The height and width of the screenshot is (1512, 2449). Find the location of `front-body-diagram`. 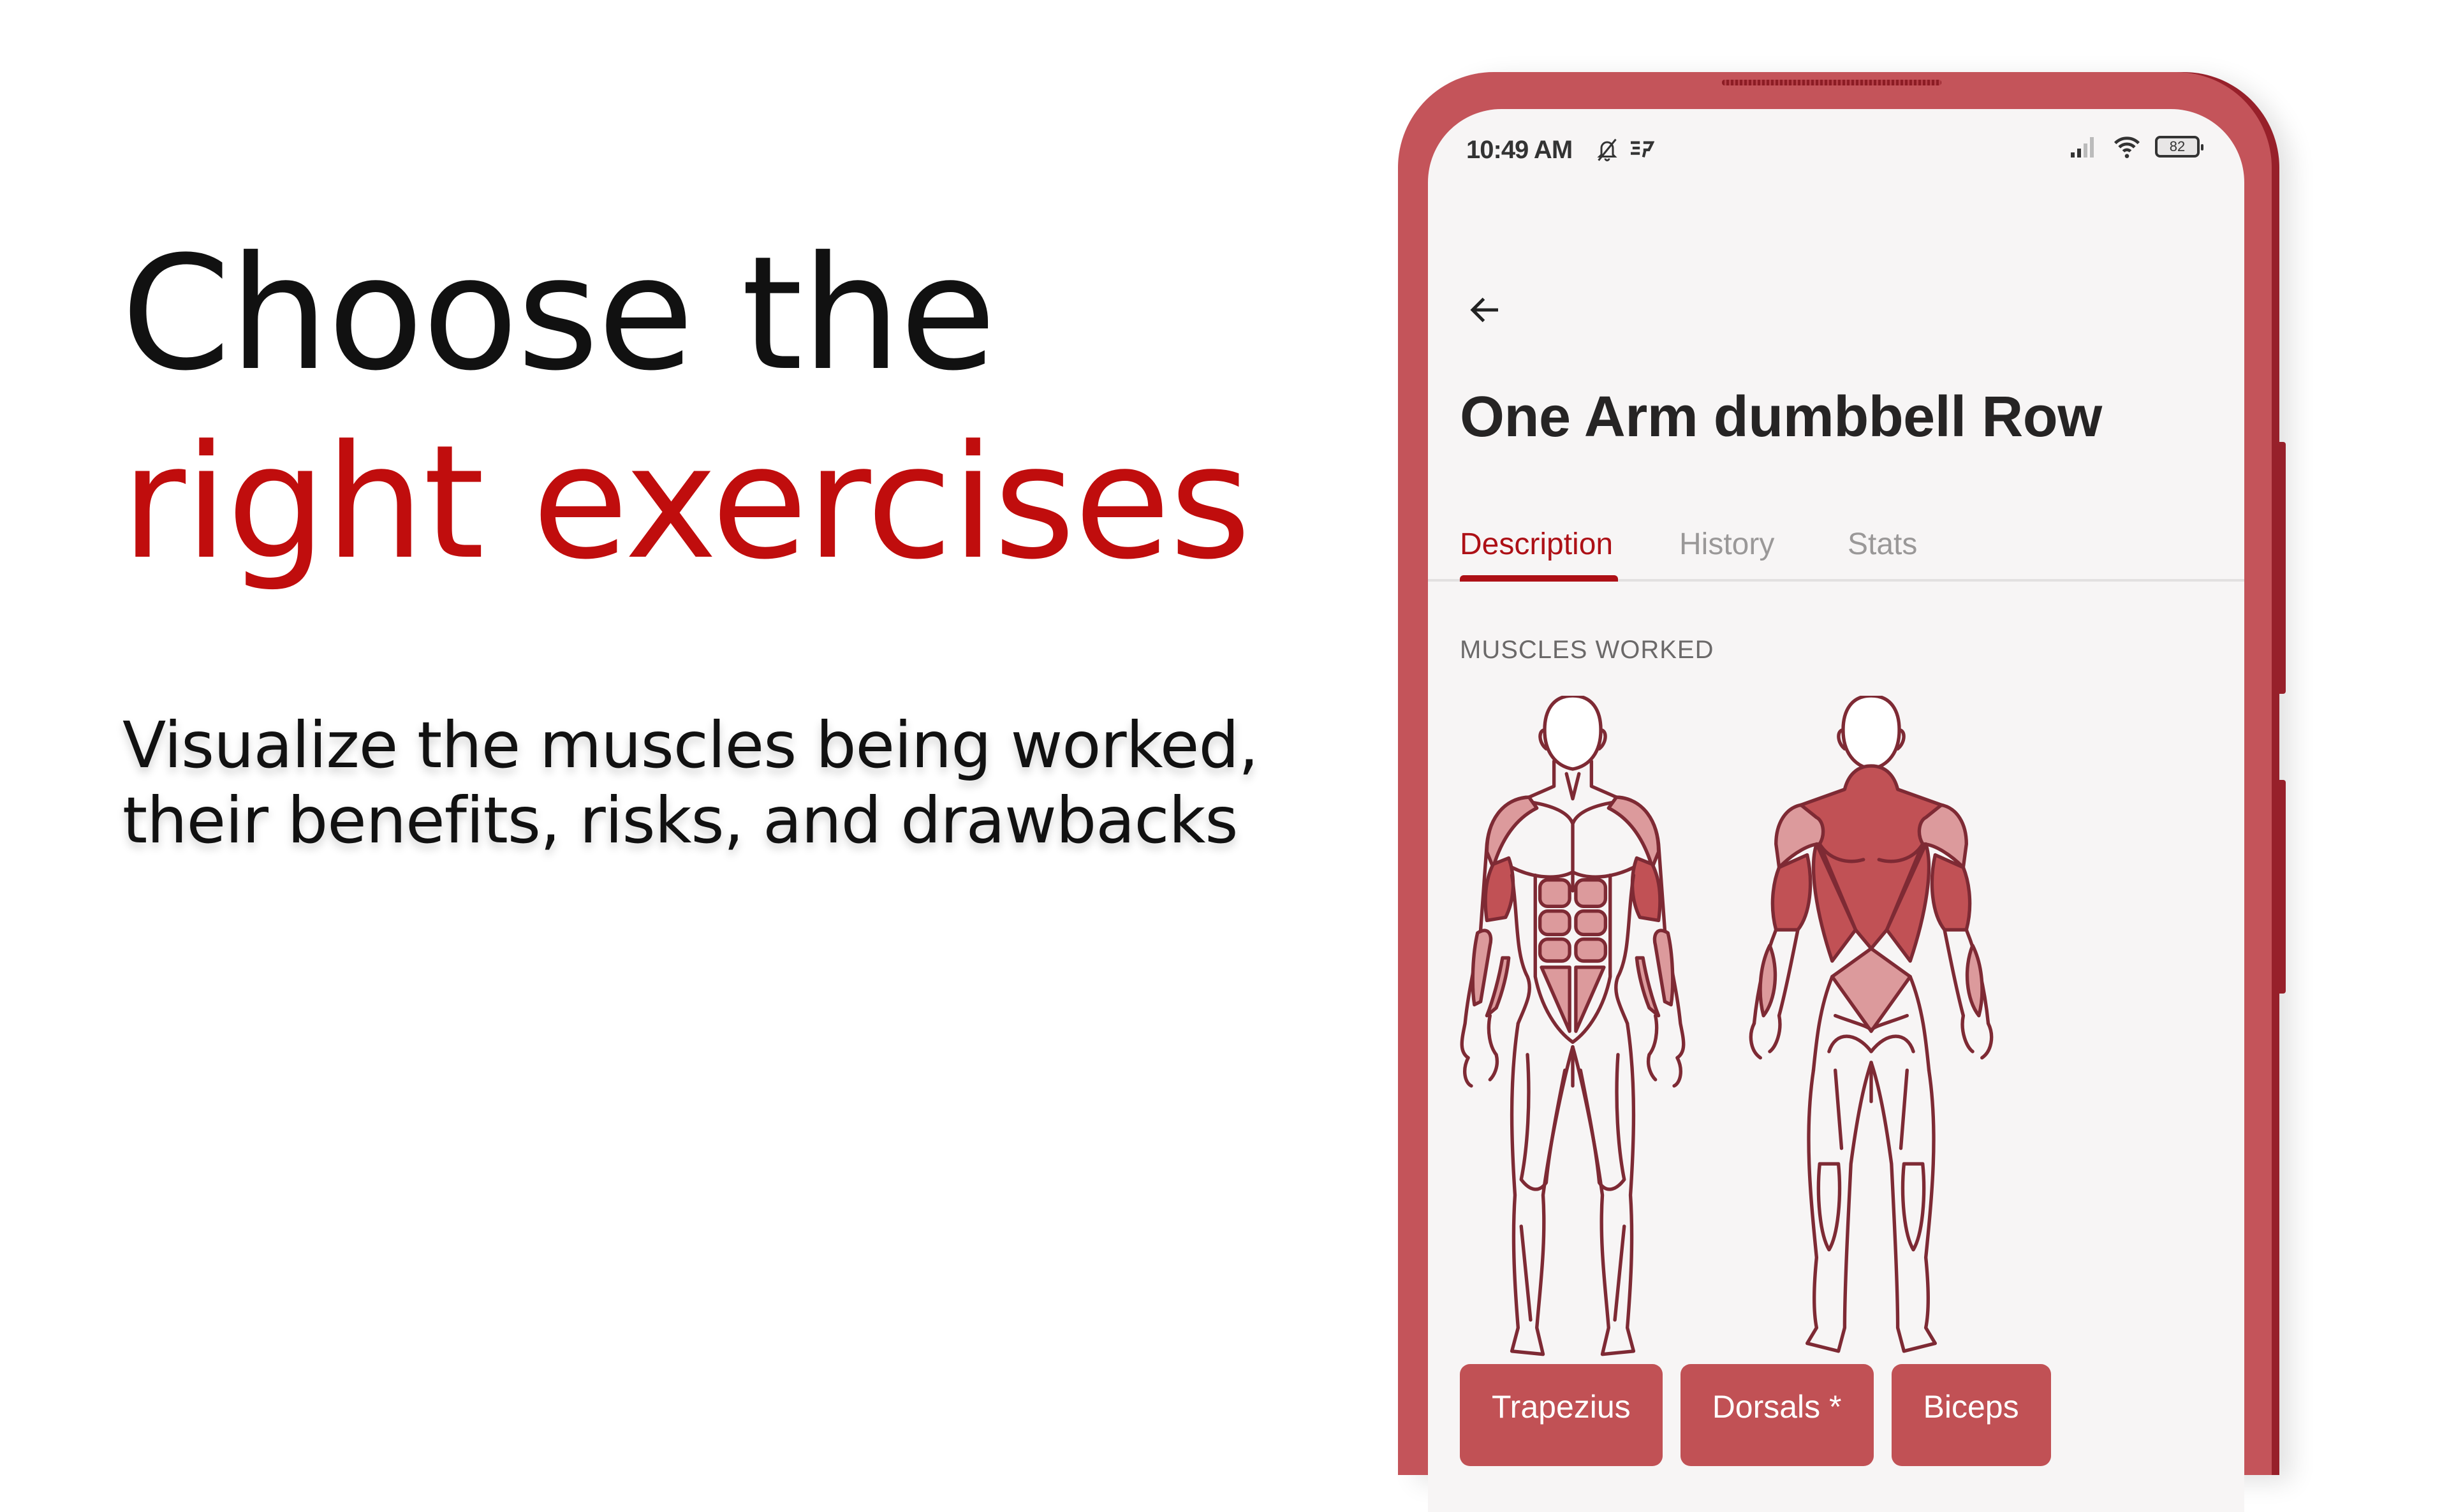

front-body-diagram is located at coordinates (1573, 1026).